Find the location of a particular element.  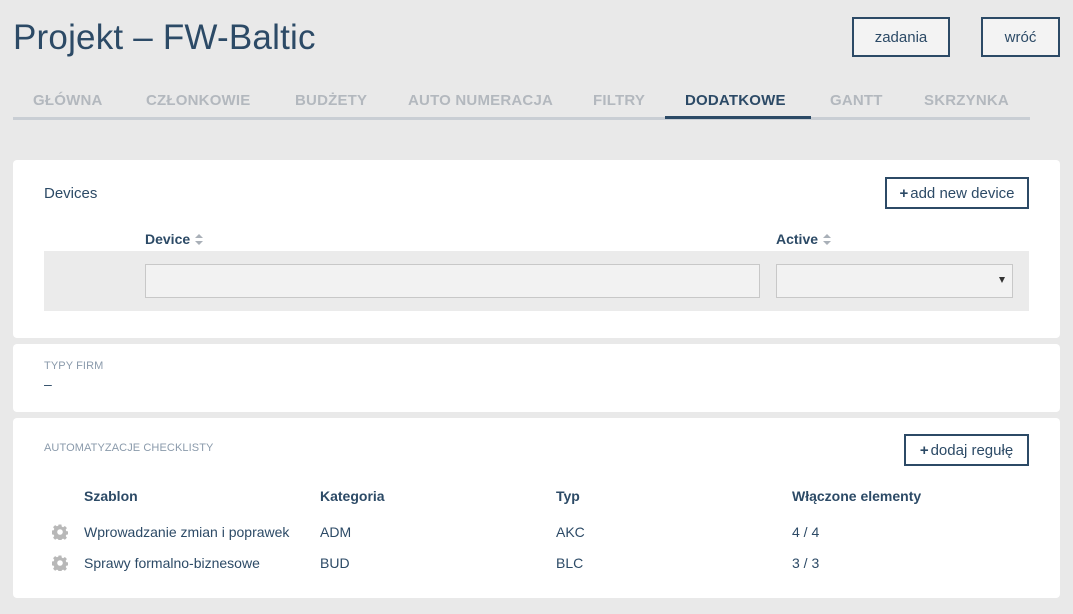

back-button: wróć is located at coordinates (1020, 37).